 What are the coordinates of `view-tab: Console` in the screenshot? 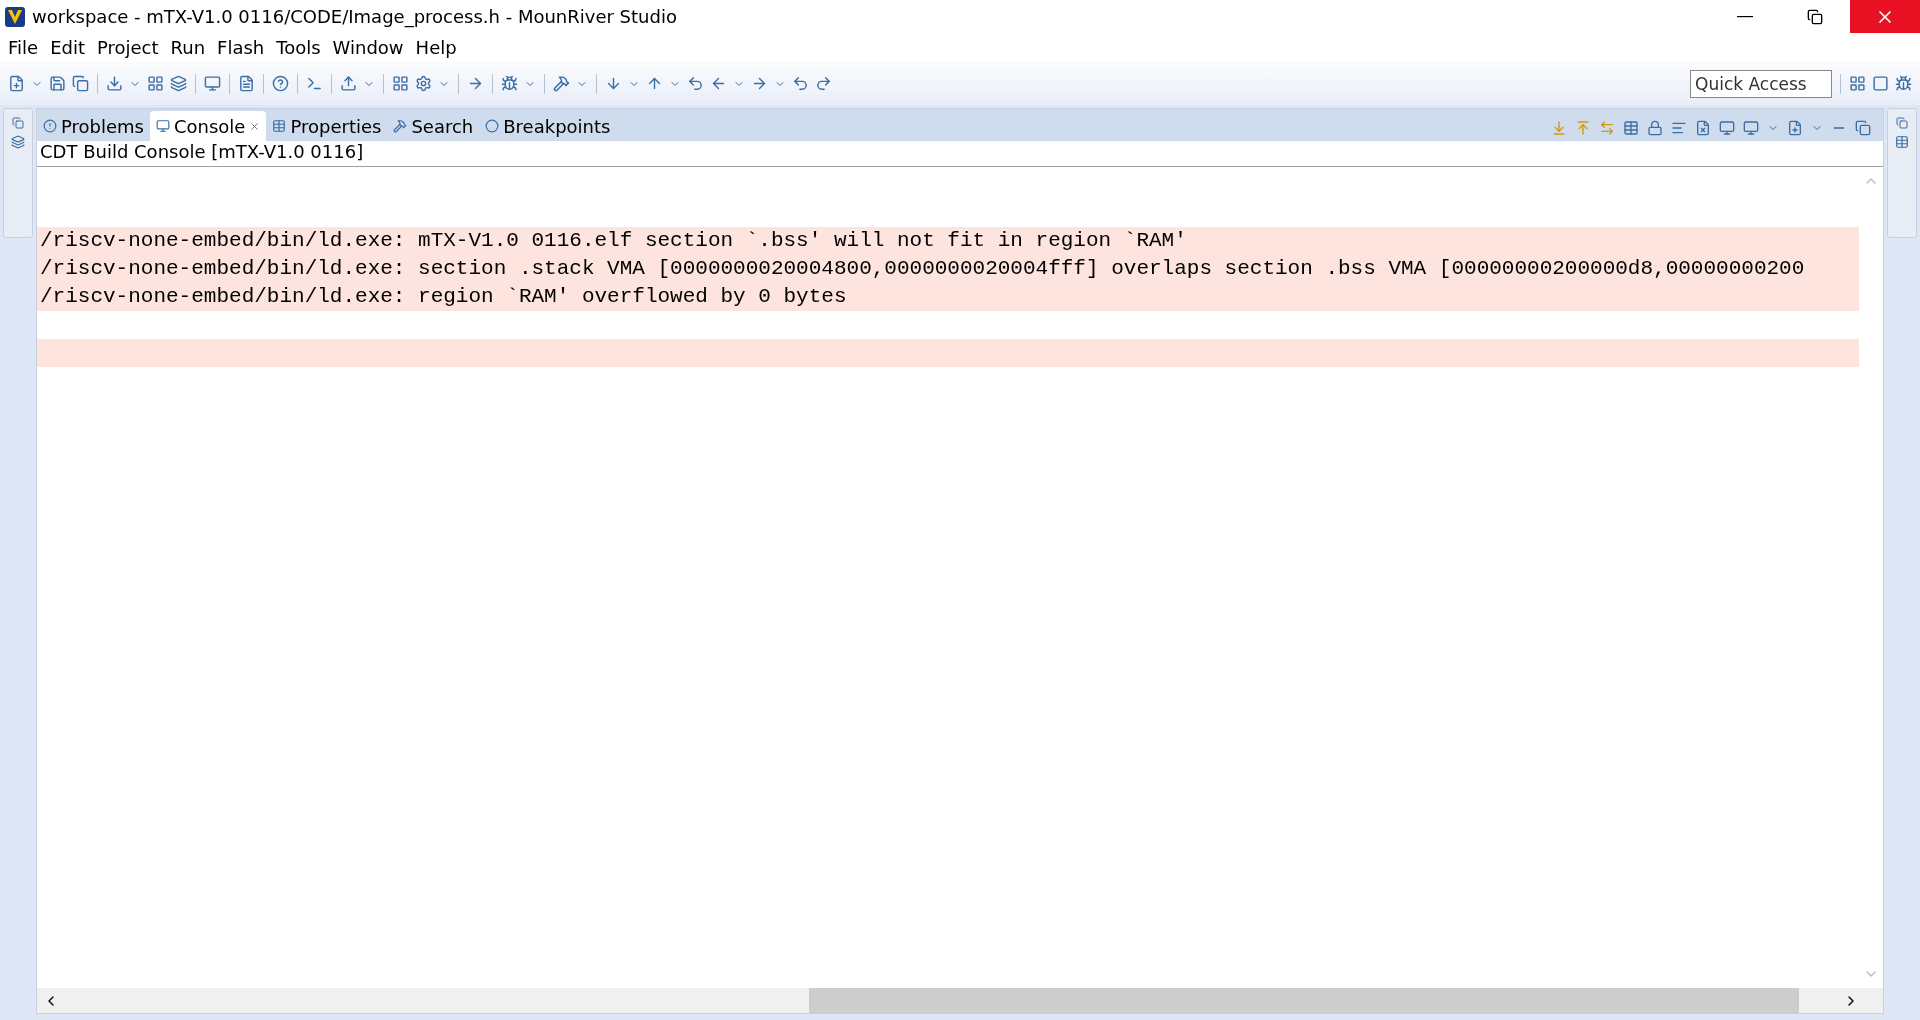 It's located at (208, 126).